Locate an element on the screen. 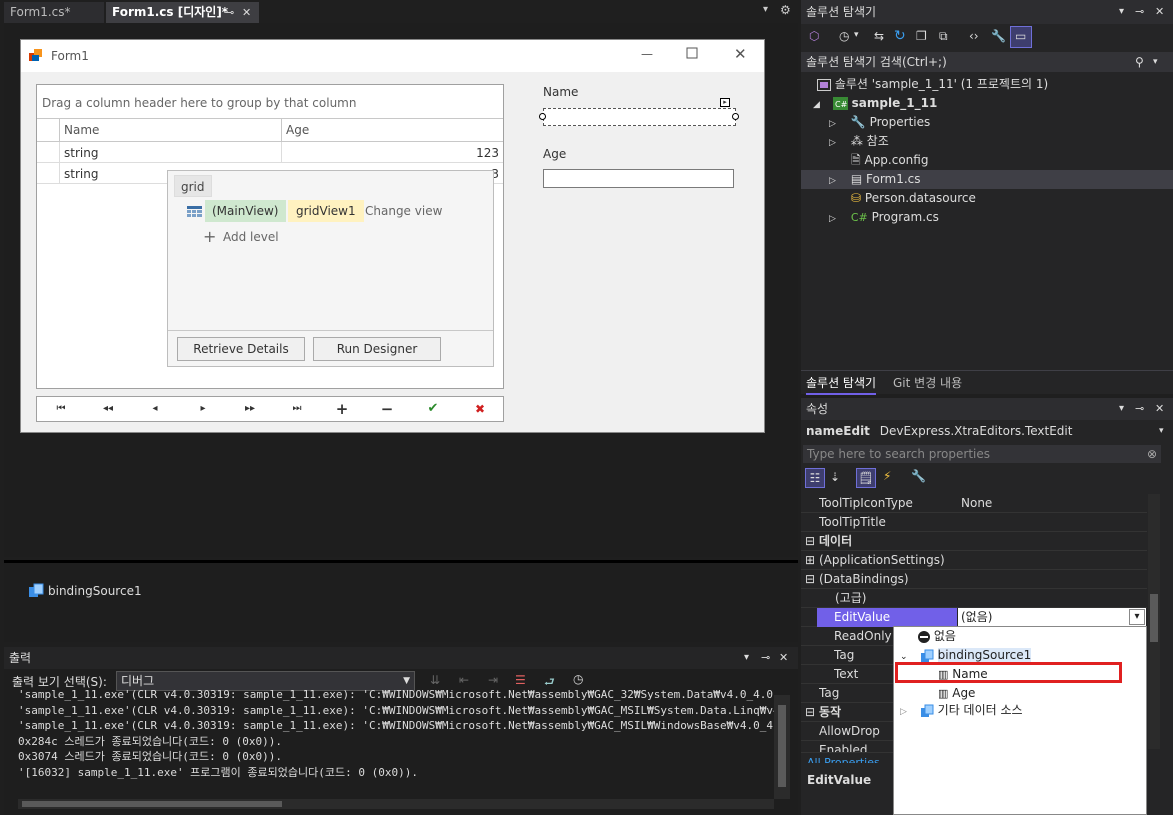  column-header-age: Age is located at coordinates (297, 130).